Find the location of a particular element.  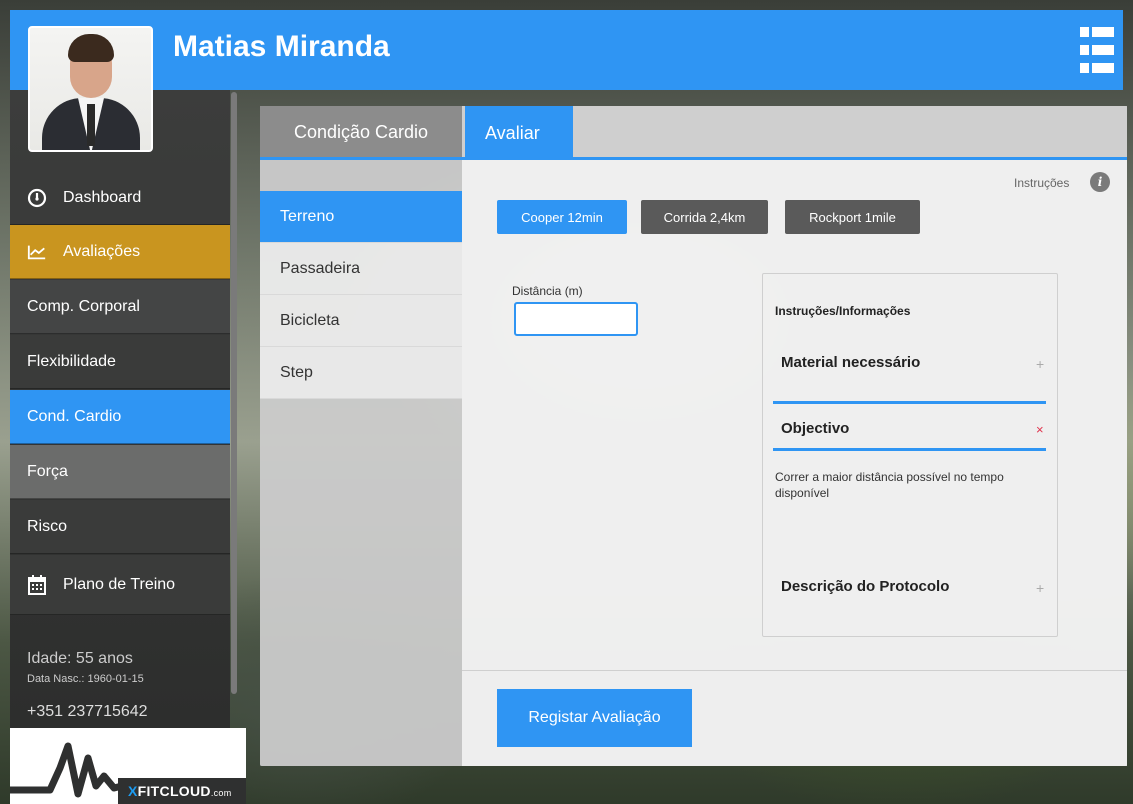

register-button: Registar Avaliação is located at coordinates (594, 718).